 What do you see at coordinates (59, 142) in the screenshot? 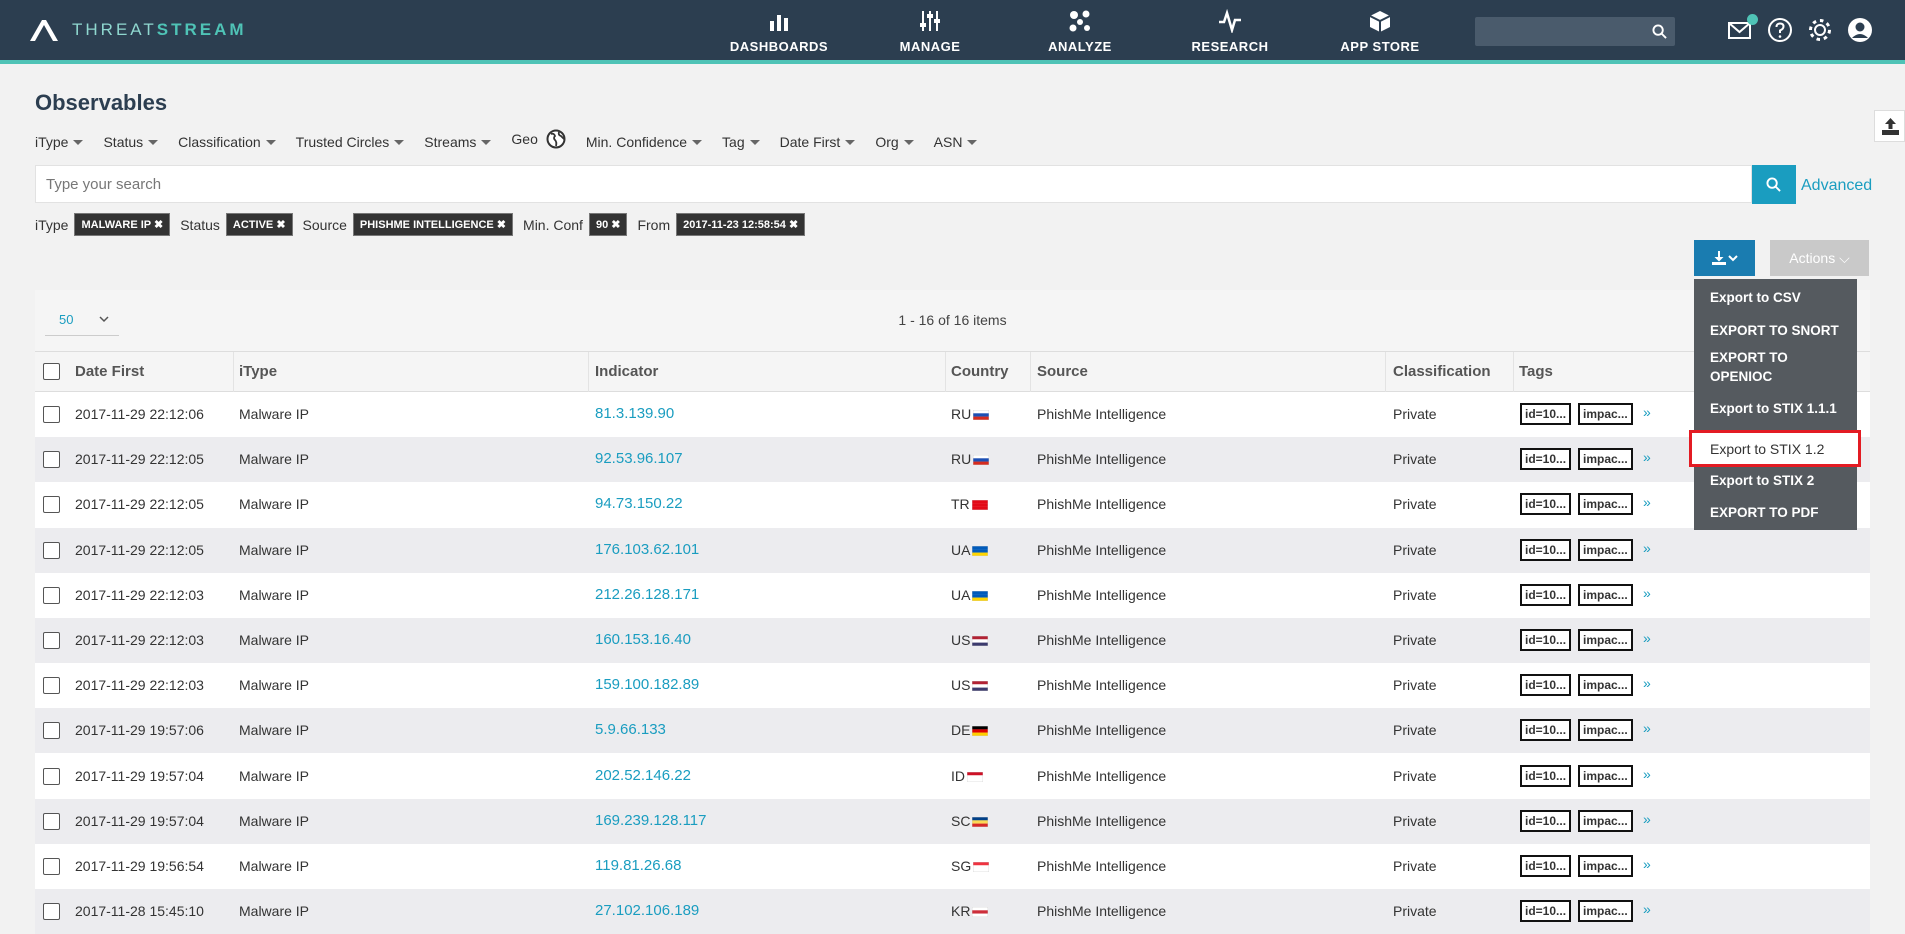
I see `filter-itype: iType` at bounding box center [59, 142].